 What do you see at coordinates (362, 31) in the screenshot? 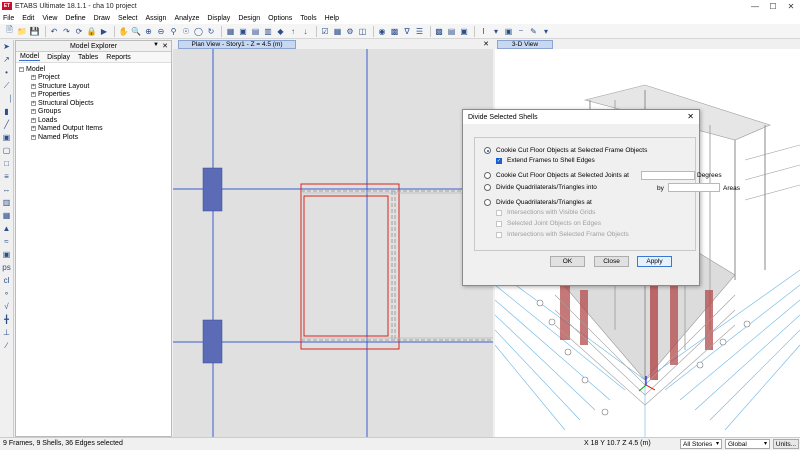
I see `extrude-icon: ◫` at bounding box center [362, 31].